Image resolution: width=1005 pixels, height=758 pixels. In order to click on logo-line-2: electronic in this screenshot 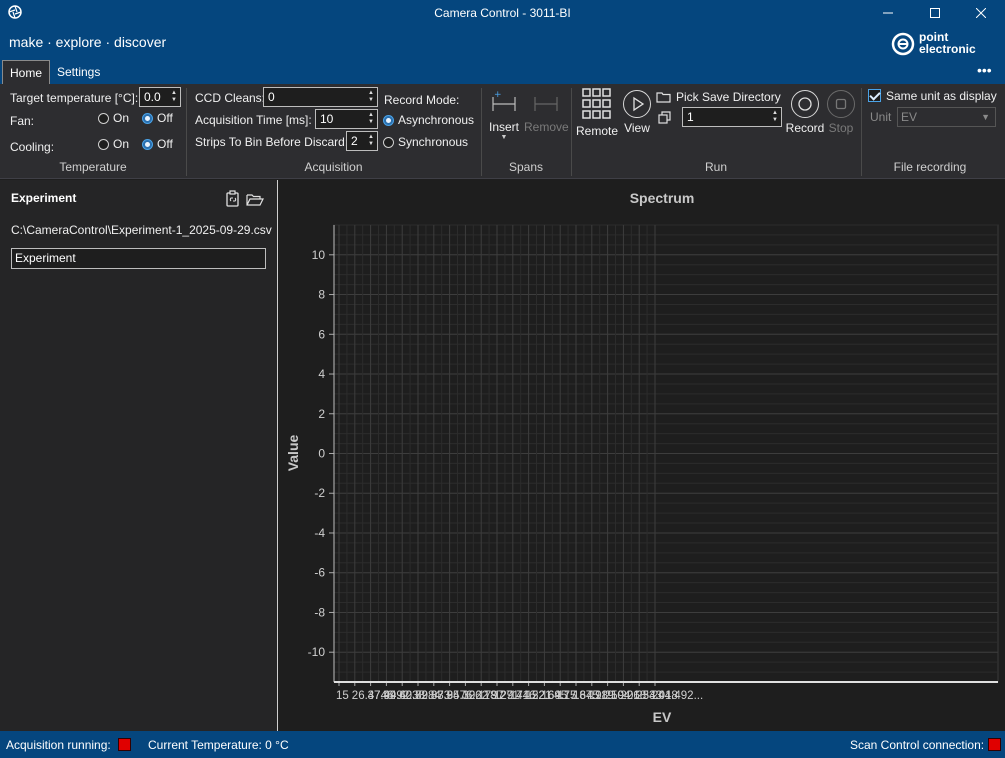, I will do `click(947, 49)`.